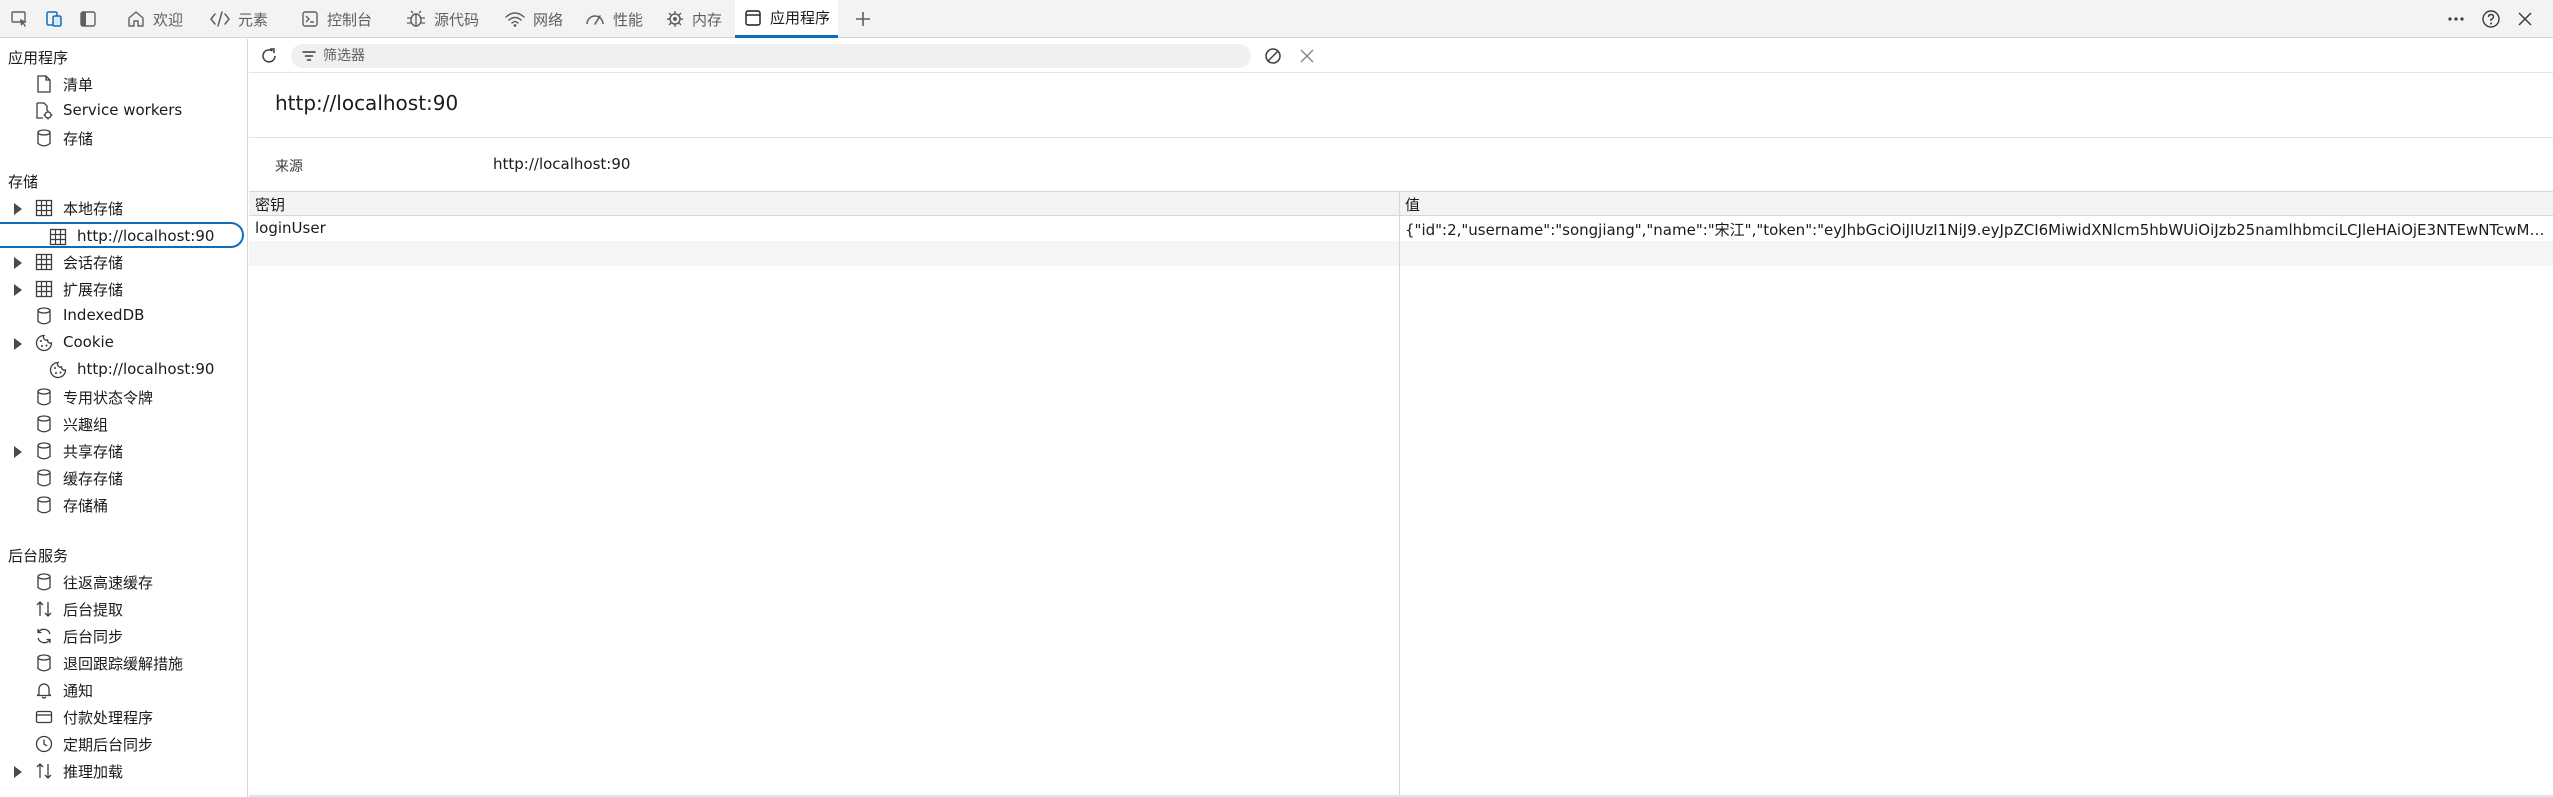 Image resolution: width=2553 pixels, height=797 pixels. Describe the element at coordinates (93, 452) in the screenshot. I see `sidebar-item-label: 共享存储` at that location.